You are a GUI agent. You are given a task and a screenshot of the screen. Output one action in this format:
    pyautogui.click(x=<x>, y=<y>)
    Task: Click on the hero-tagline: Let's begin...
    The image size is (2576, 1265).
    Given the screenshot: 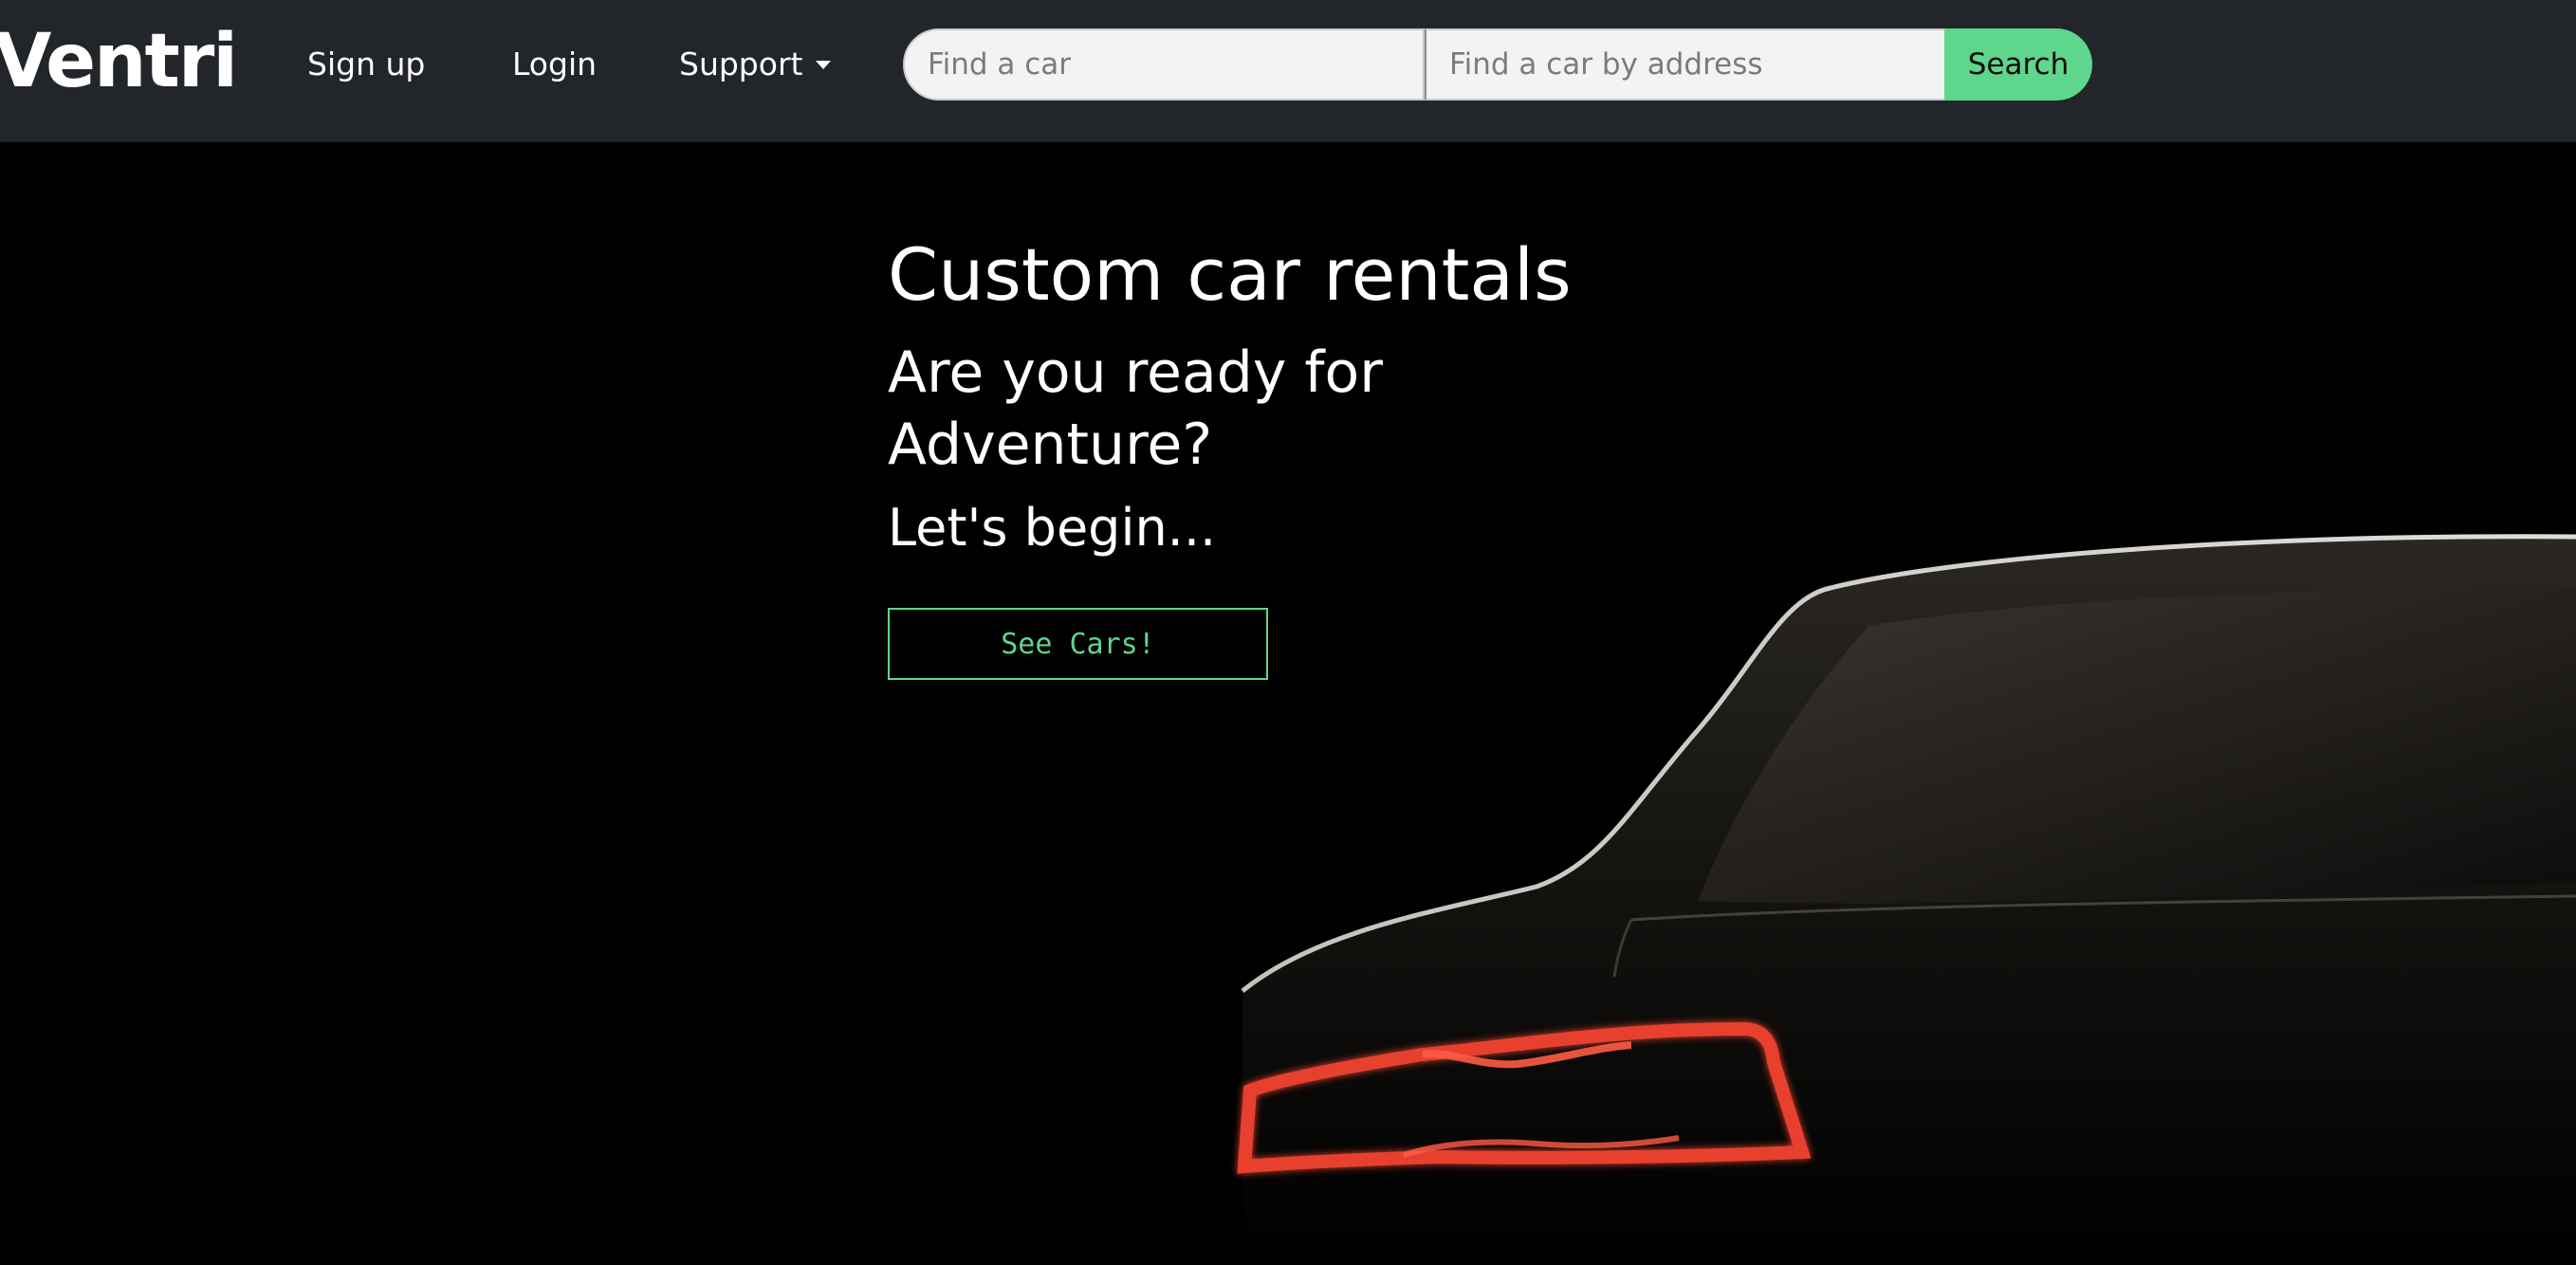 What is the action you would take?
    pyautogui.click(x=1052, y=528)
    